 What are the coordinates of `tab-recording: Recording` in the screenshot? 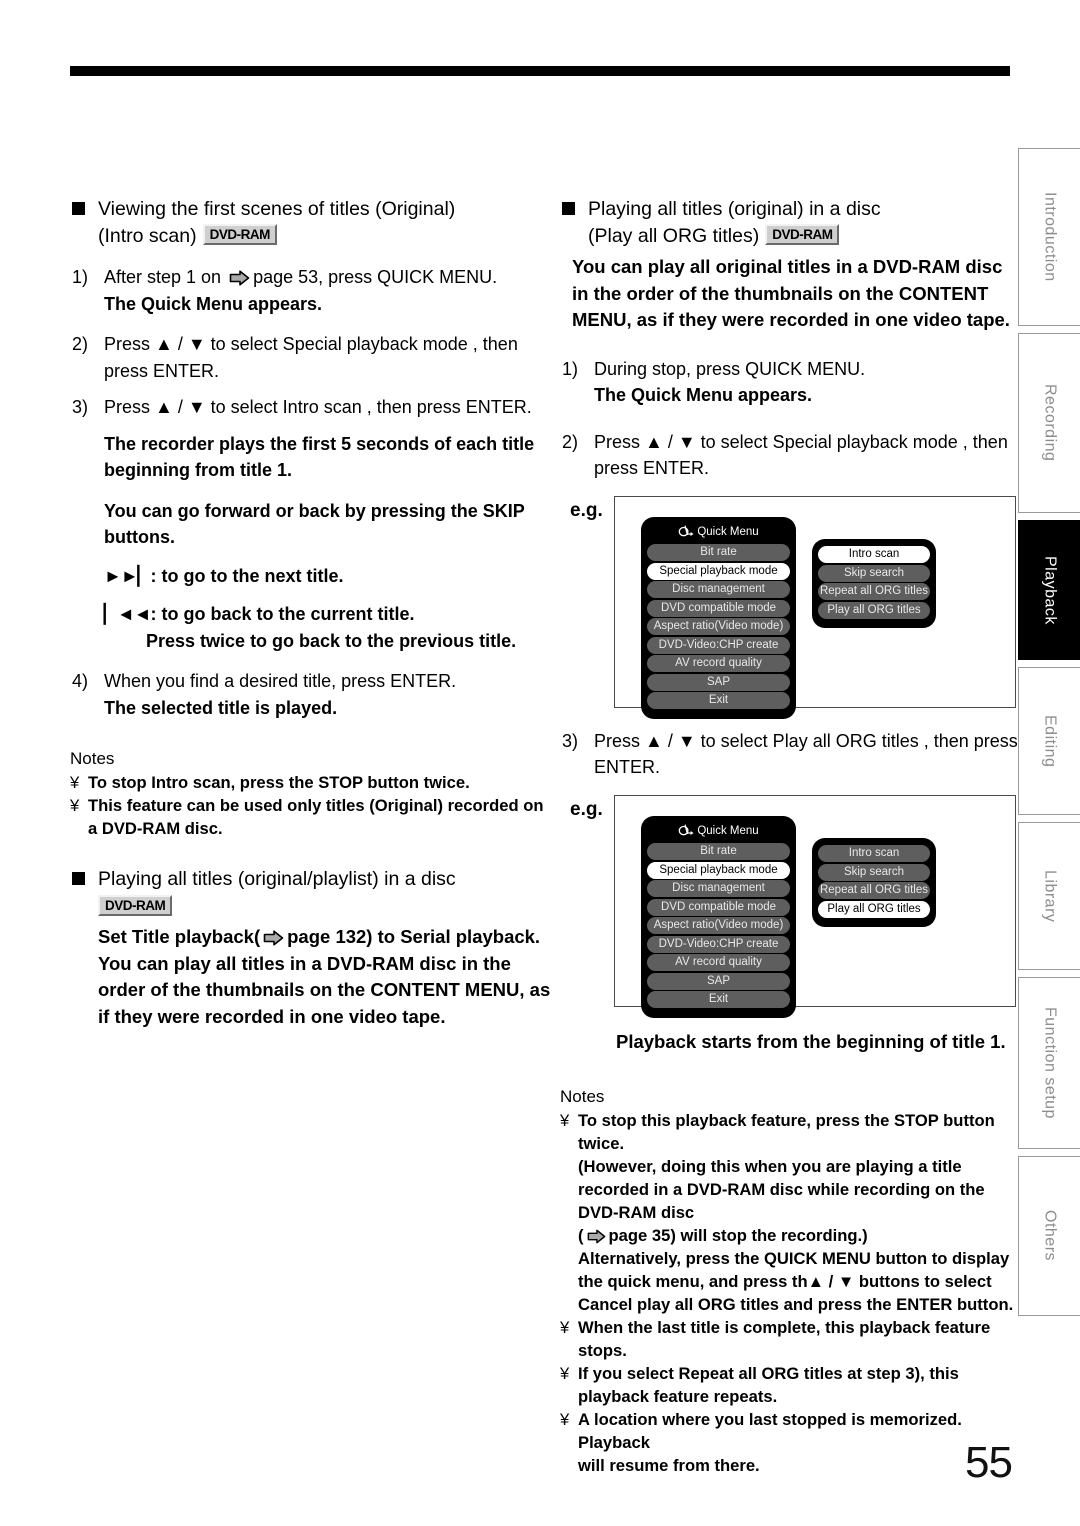 It's located at (1049, 423).